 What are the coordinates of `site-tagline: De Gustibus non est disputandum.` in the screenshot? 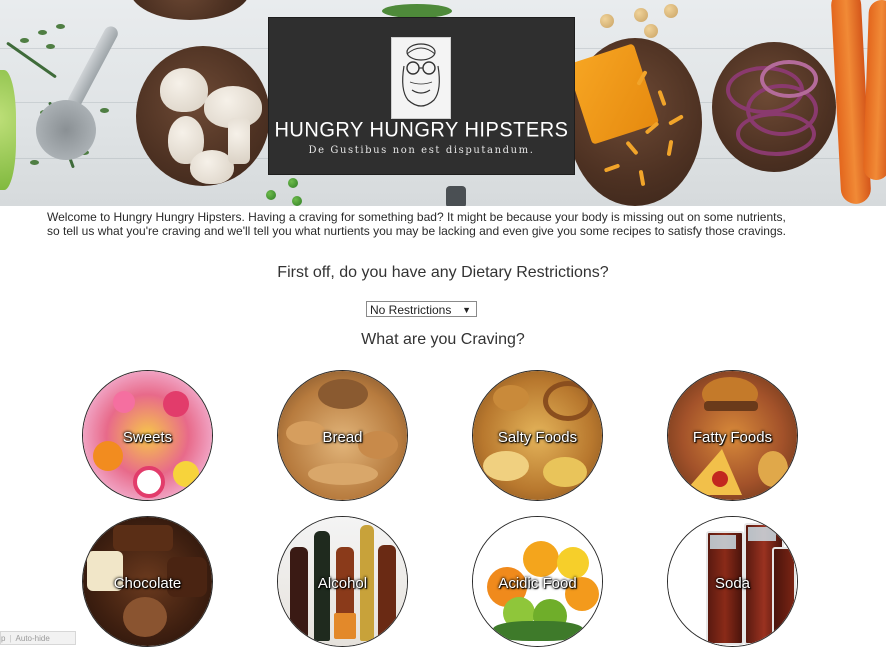 It's located at (421, 150).